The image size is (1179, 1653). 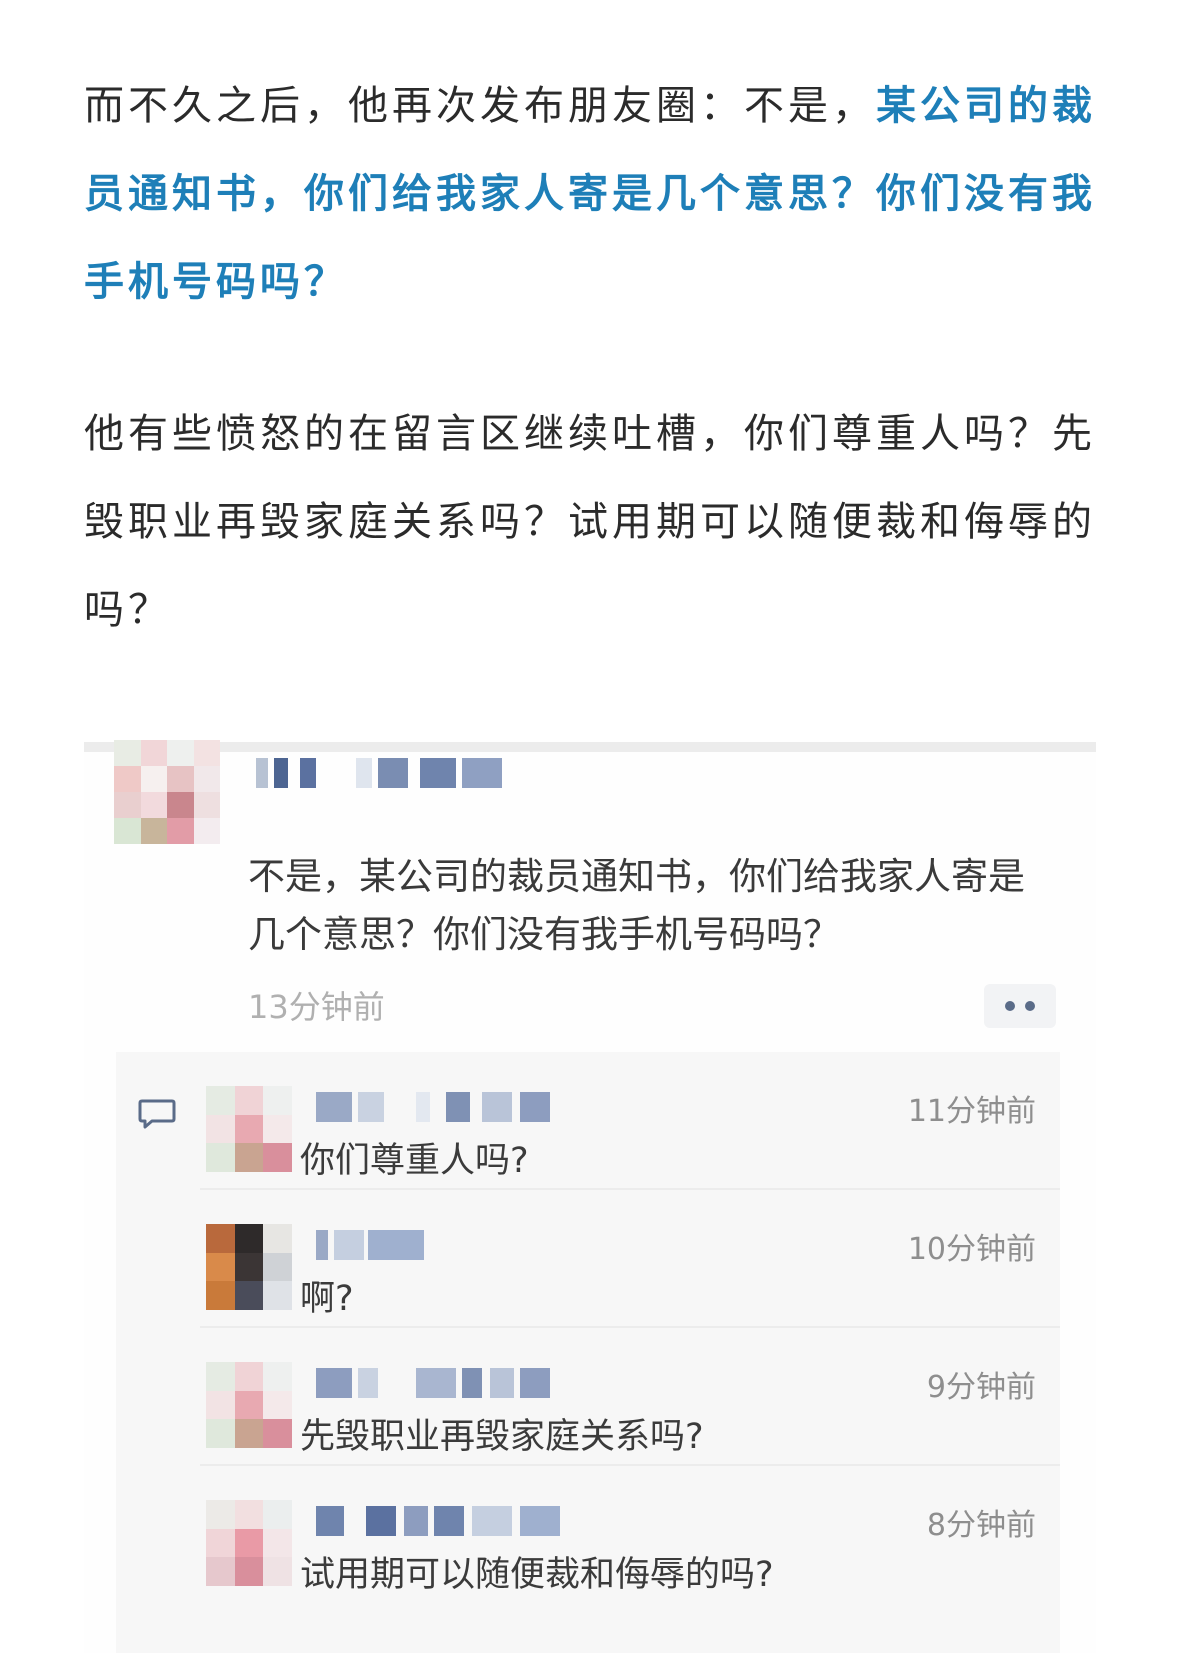 What do you see at coordinates (167, 792) in the screenshot?
I see `poster-avatar` at bounding box center [167, 792].